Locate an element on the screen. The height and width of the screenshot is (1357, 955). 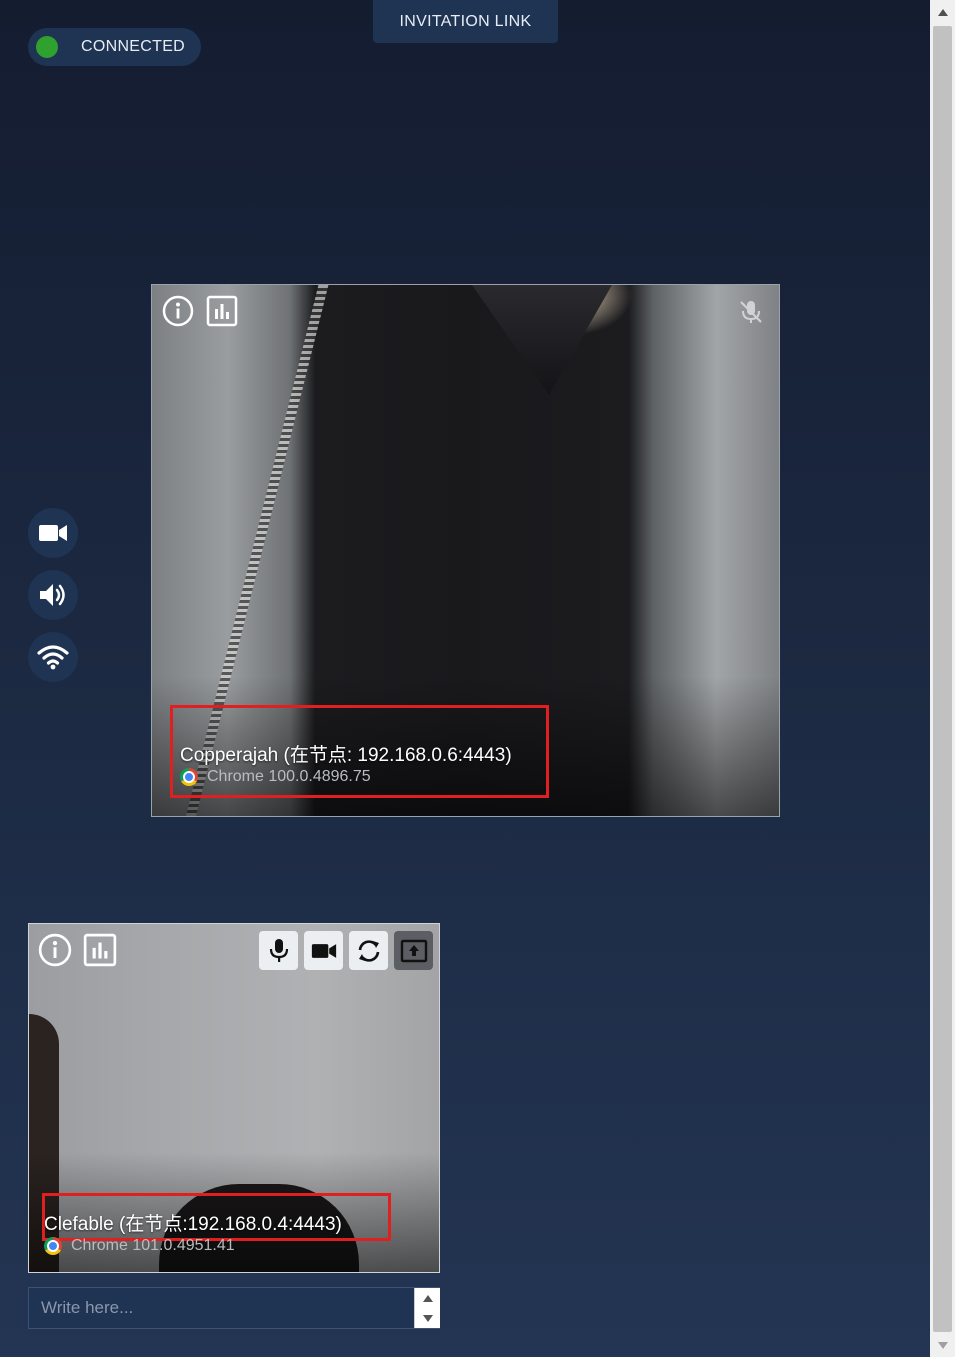
camera-toggle-button is located at coordinates (53, 533).